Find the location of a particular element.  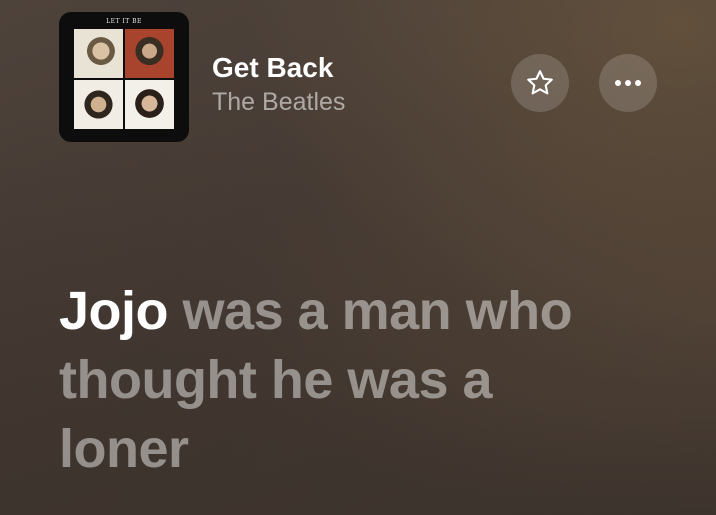

favorite-button is located at coordinates (540, 83).